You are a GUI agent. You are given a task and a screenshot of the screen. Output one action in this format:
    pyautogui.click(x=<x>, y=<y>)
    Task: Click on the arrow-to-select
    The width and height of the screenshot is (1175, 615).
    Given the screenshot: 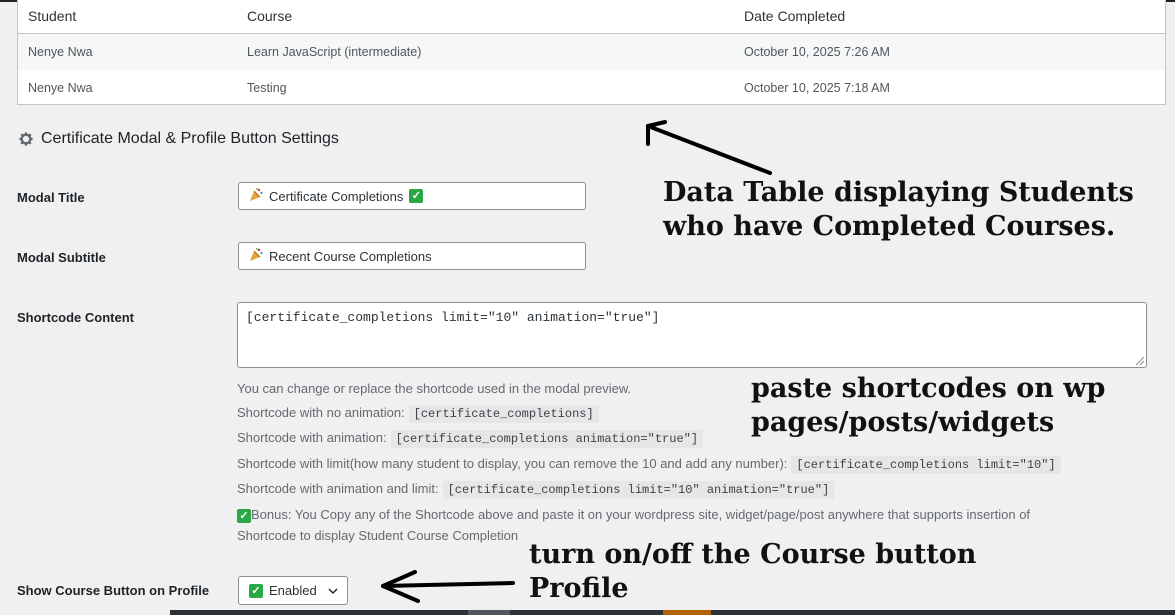 What is the action you would take?
    pyautogui.click(x=448, y=586)
    